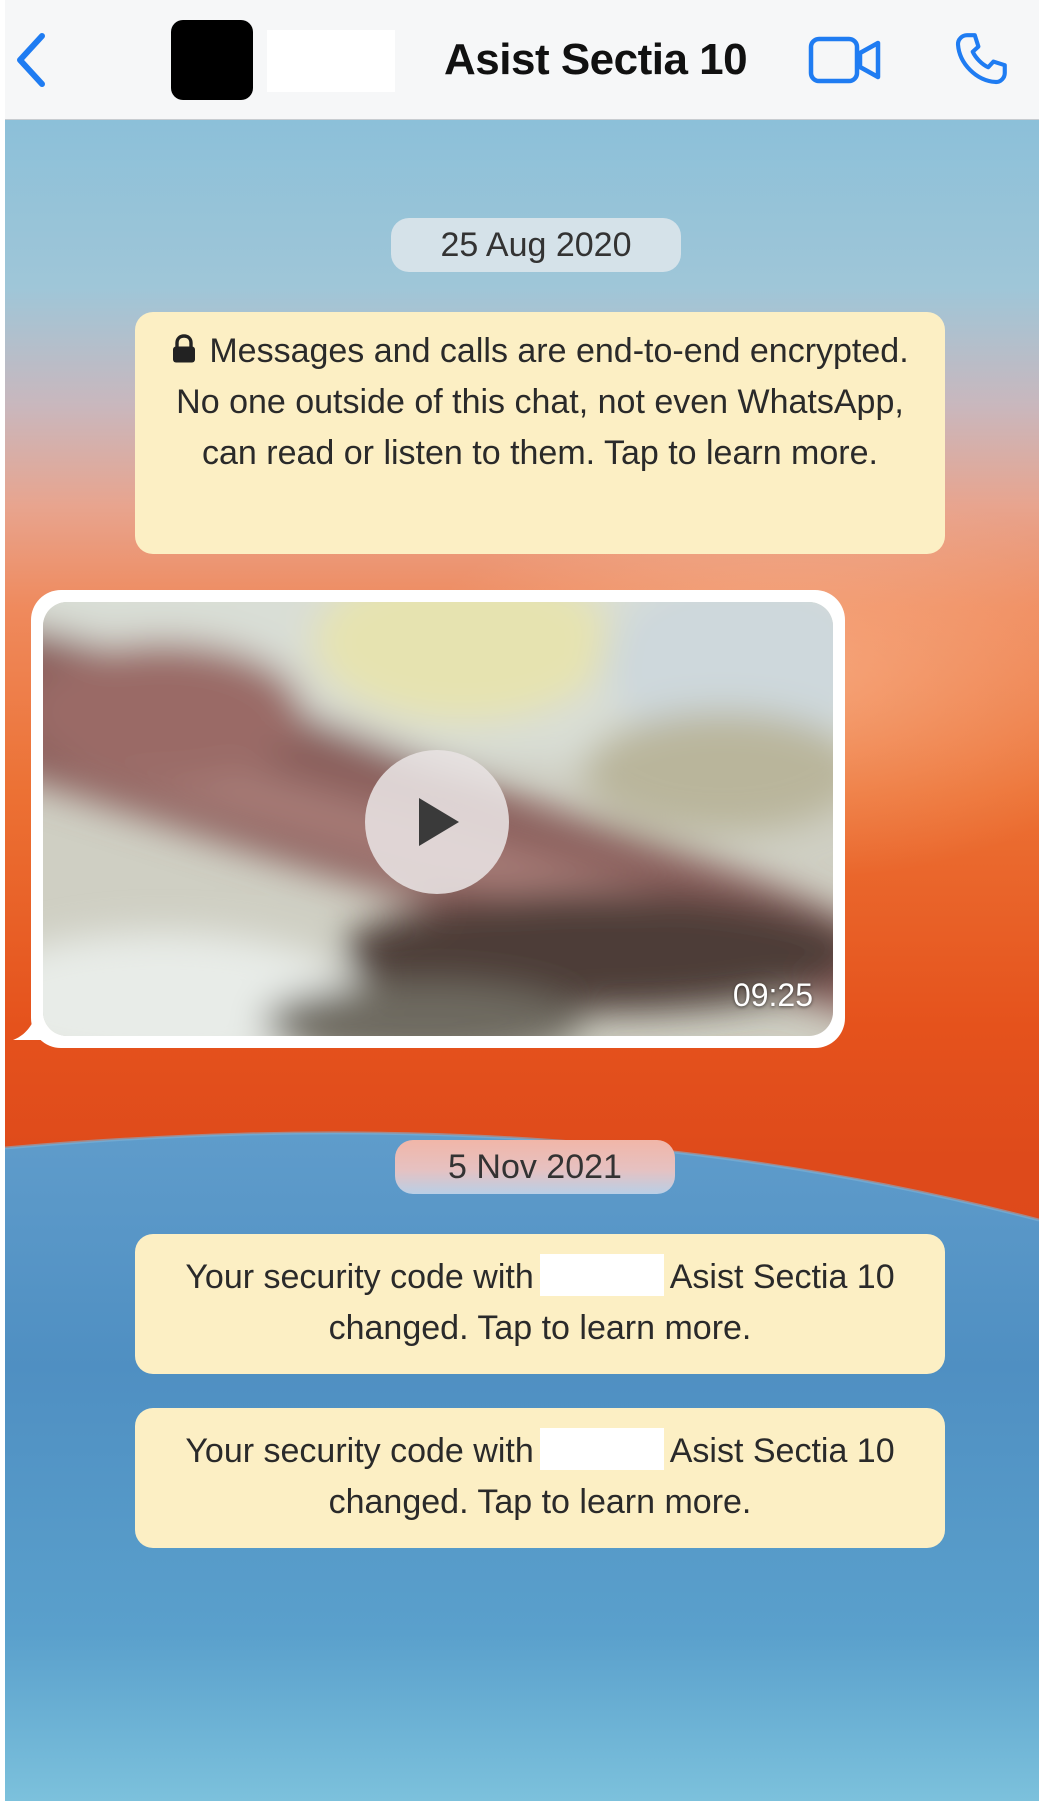 The image size is (1044, 1801). Describe the element at coordinates (535, 1167) in the screenshot. I see `date-separator: 5 Nov 2021` at that location.